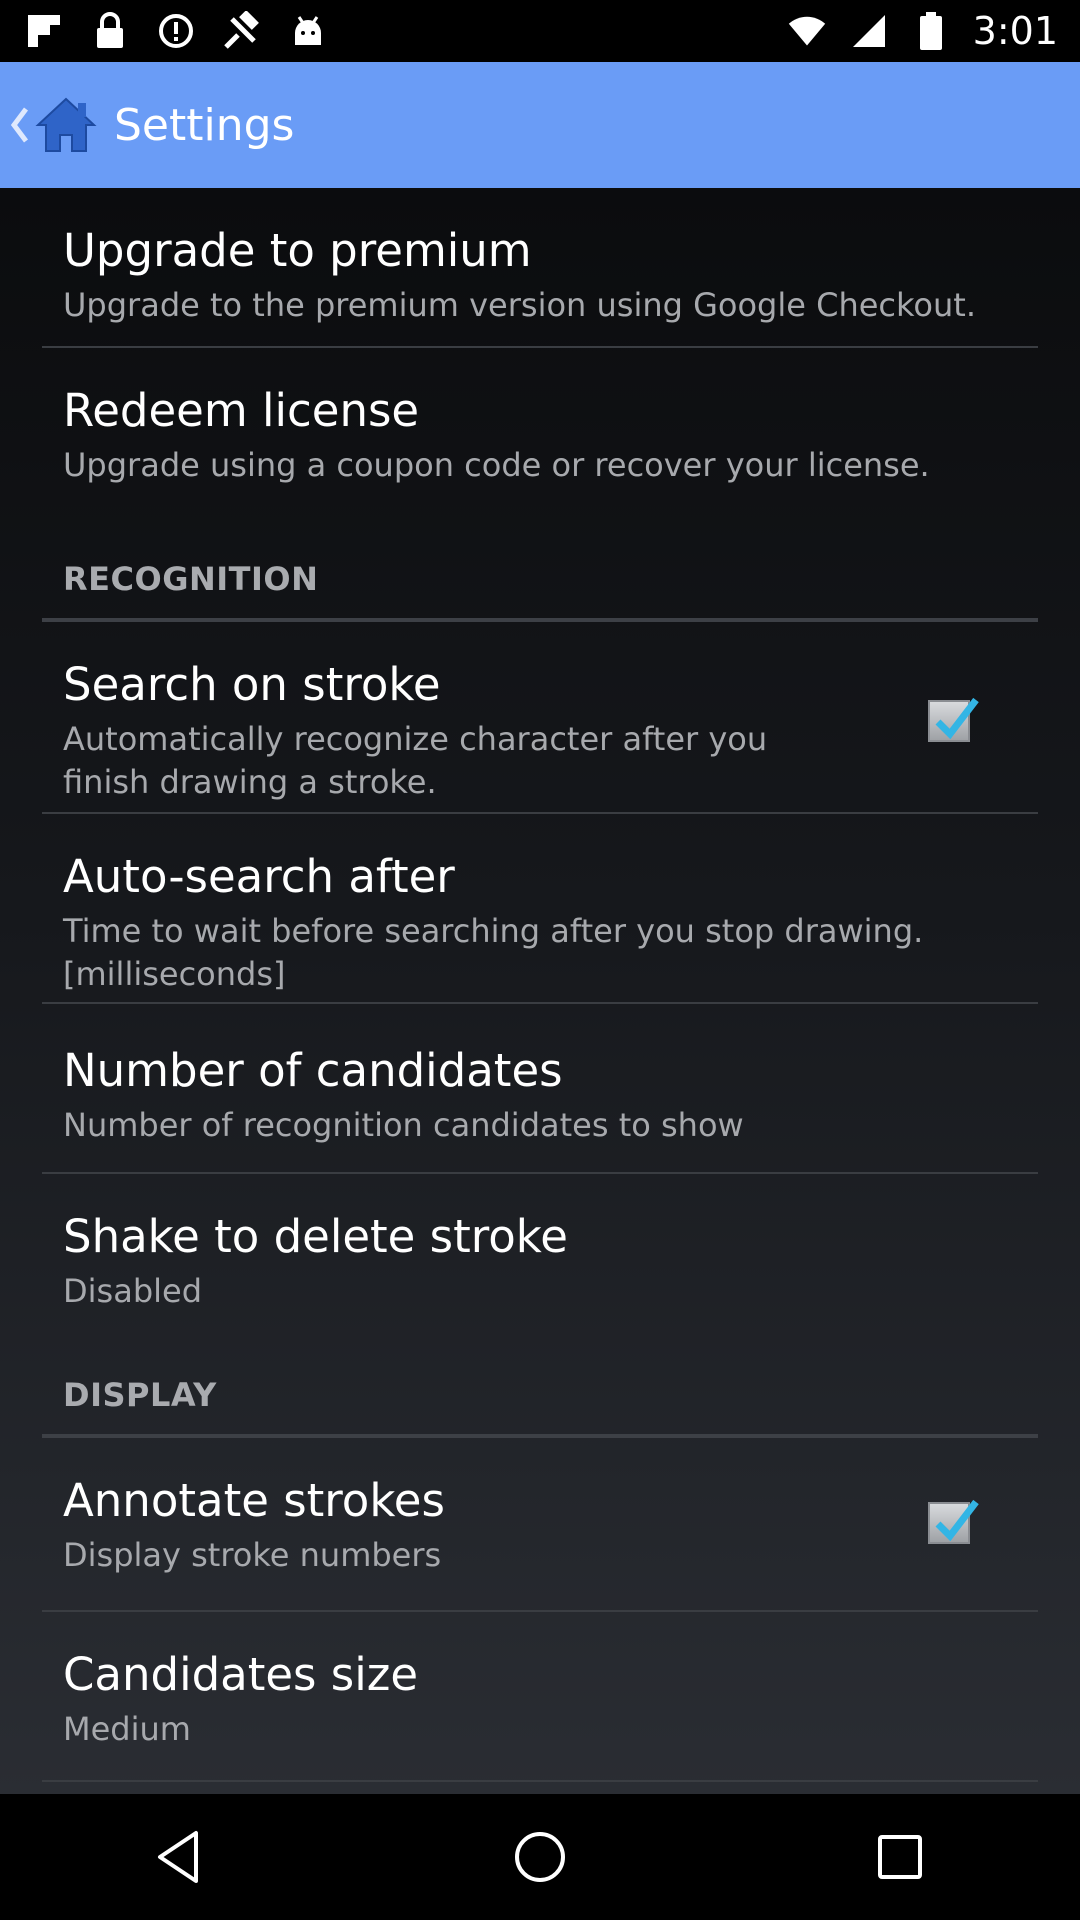 The width and height of the screenshot is (1080, 1920). What do you see at coordinates (540, 1524) in the screenshot?
I see `annotate-strokes-item: Annotate strokes Display stroke numbers` at bounding box center [540, 1524].